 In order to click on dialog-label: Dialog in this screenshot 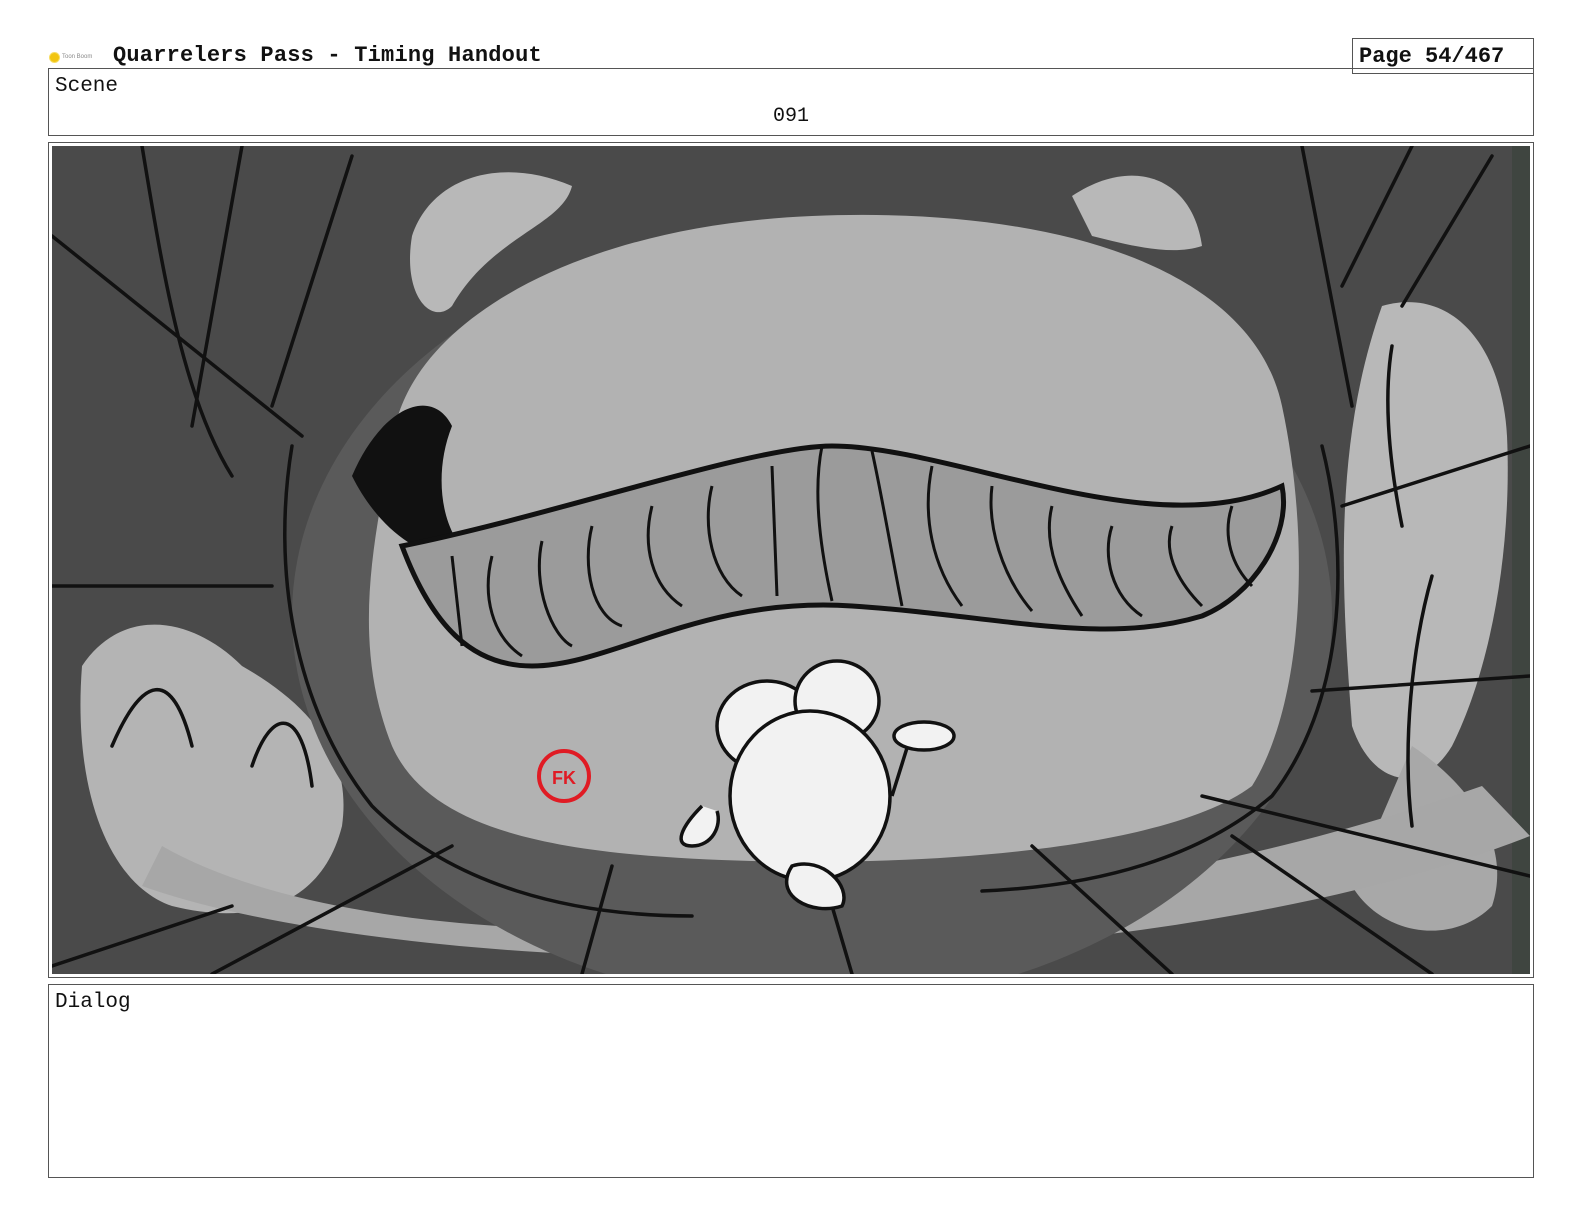, I will do `click(93, 1002)`.